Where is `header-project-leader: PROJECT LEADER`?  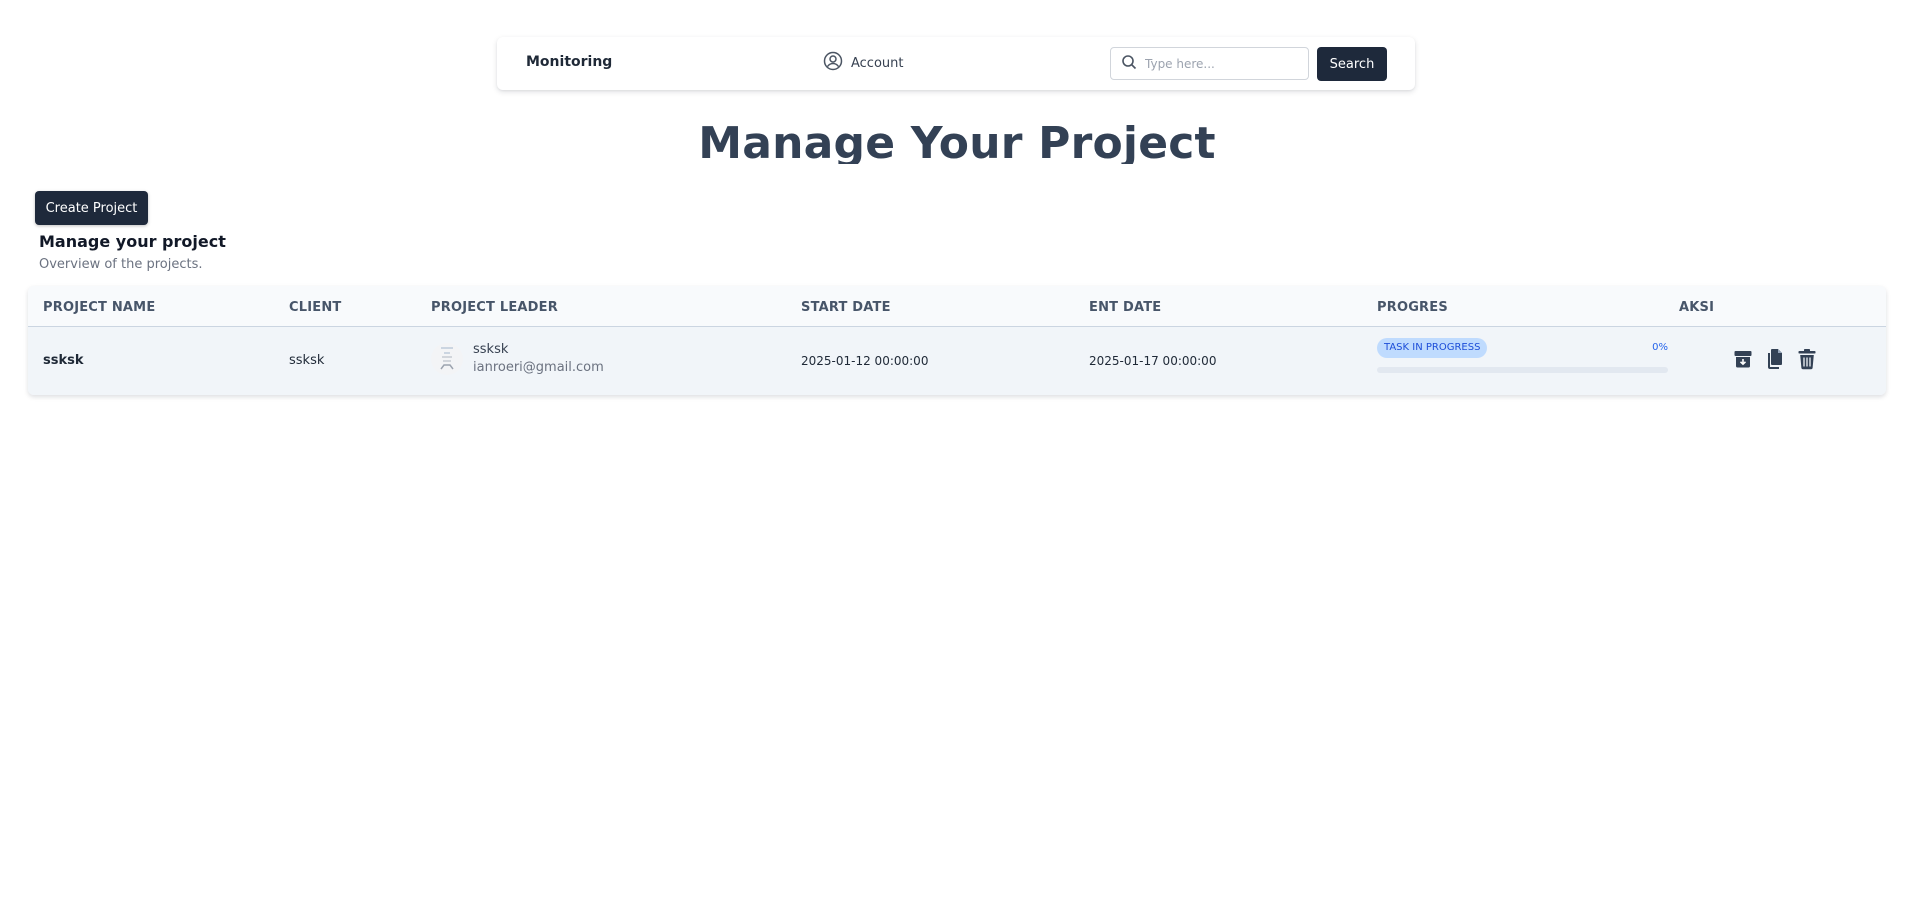 header-project-leader: PROJECT LEADER is located at coordinates (494, 307).